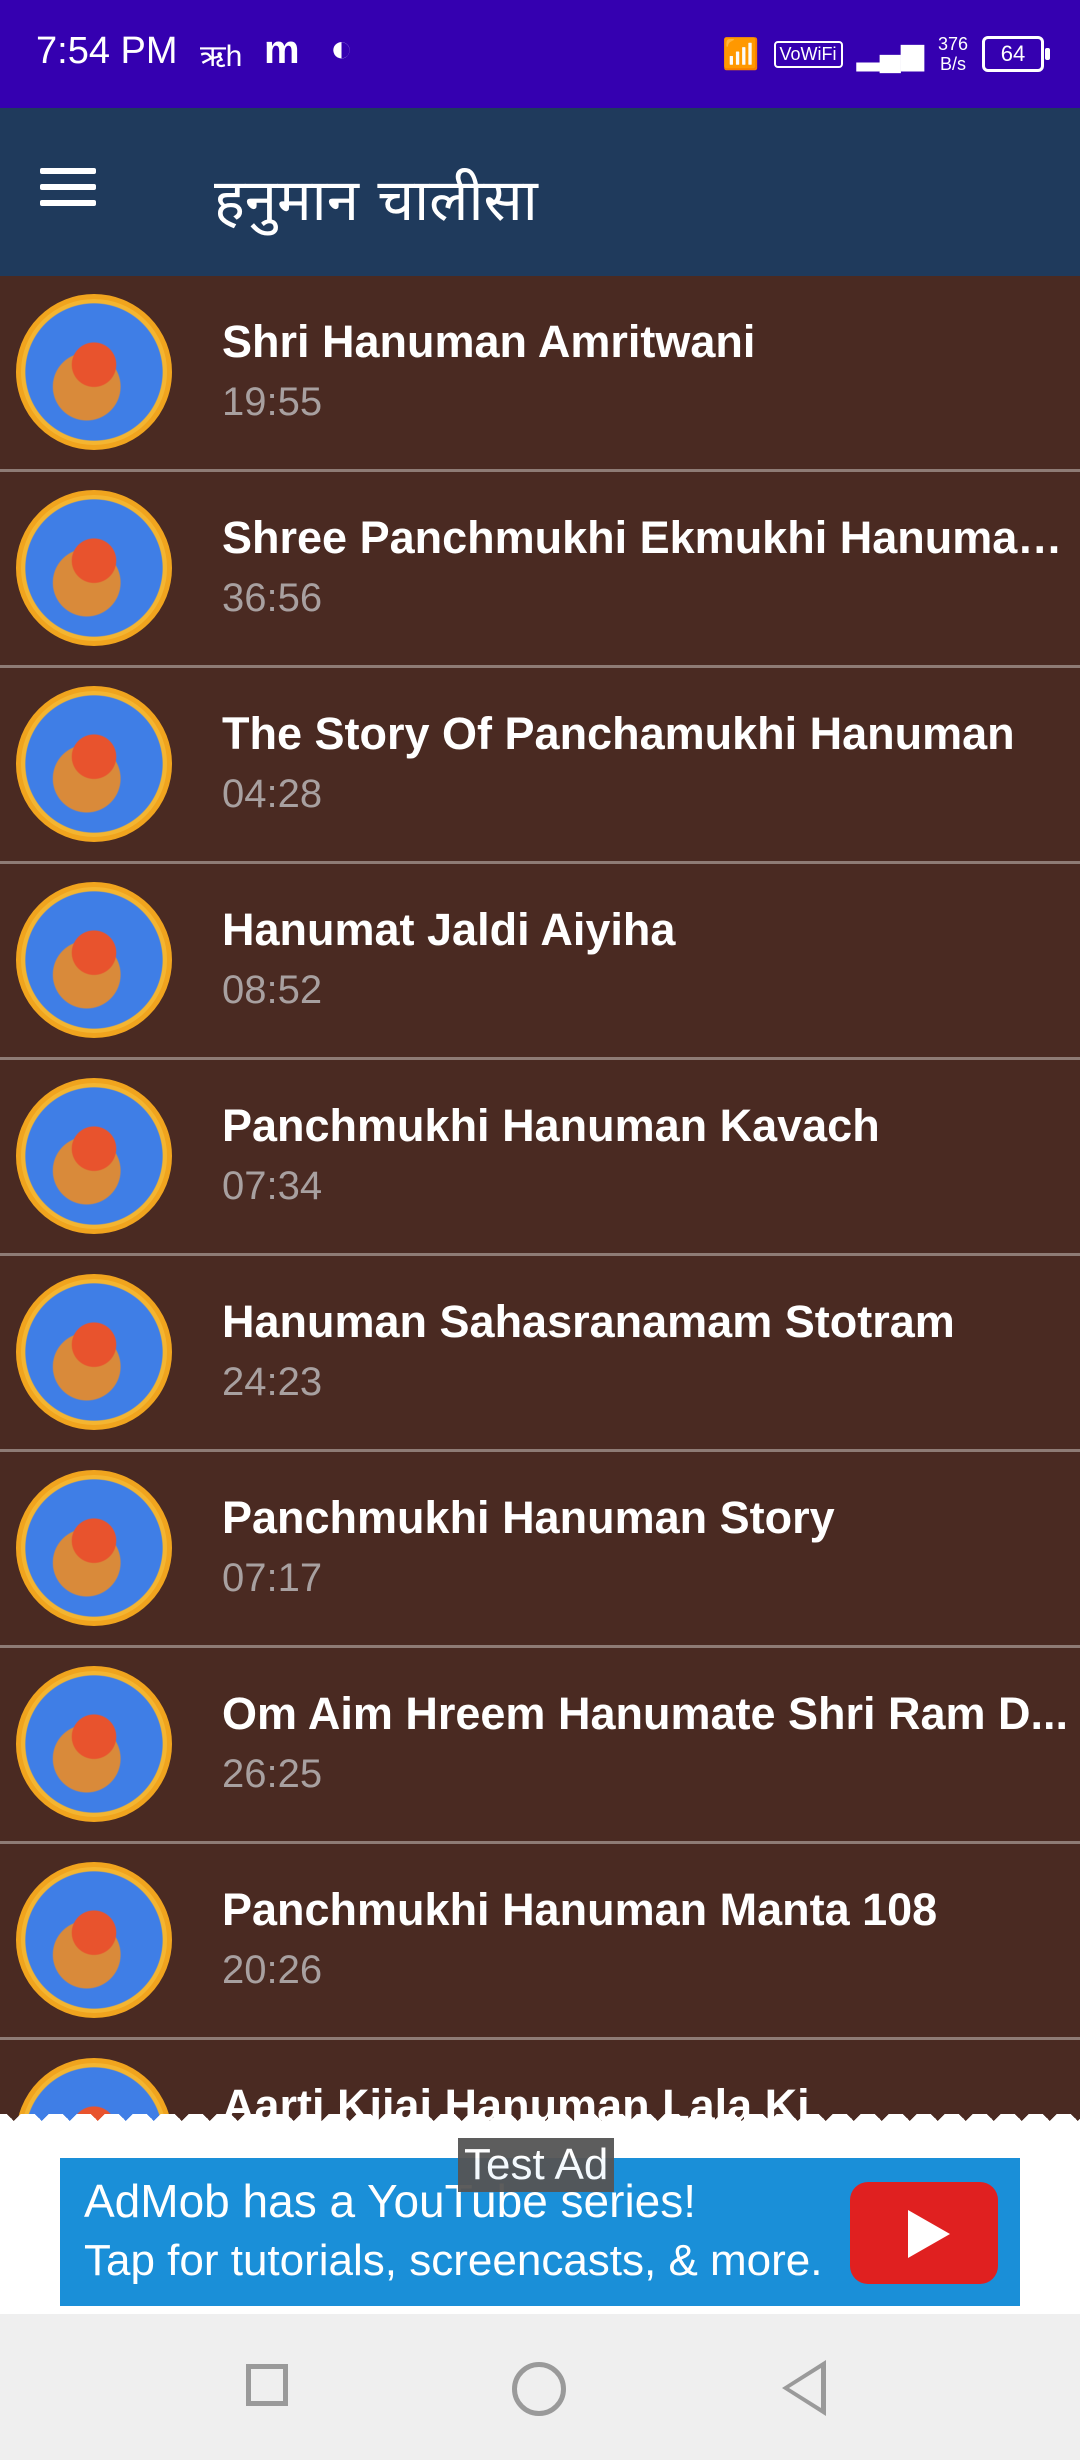 The image size is (1080, 2460). I want to click on notification-icon: m, so click(282, 50).